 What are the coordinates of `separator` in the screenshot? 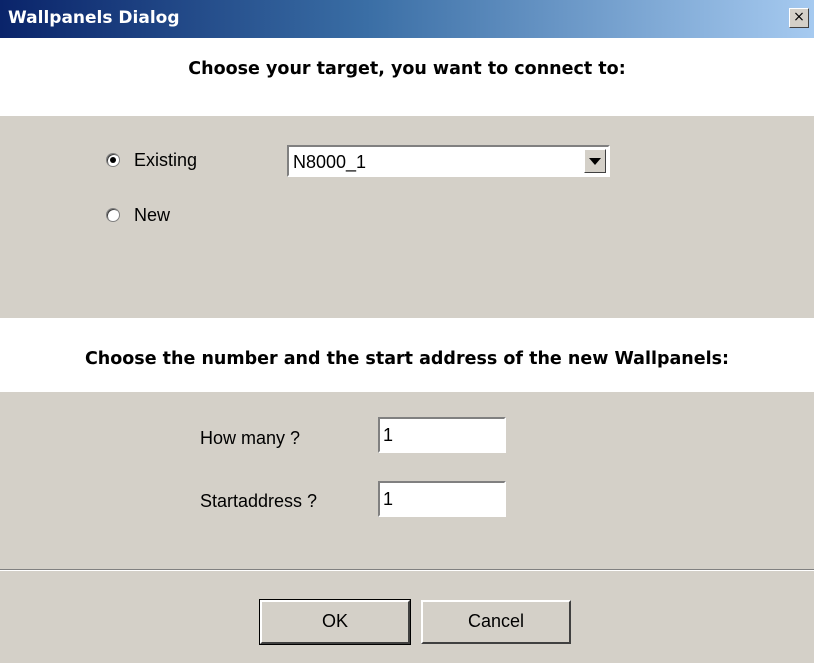 It's located at (407, 570).